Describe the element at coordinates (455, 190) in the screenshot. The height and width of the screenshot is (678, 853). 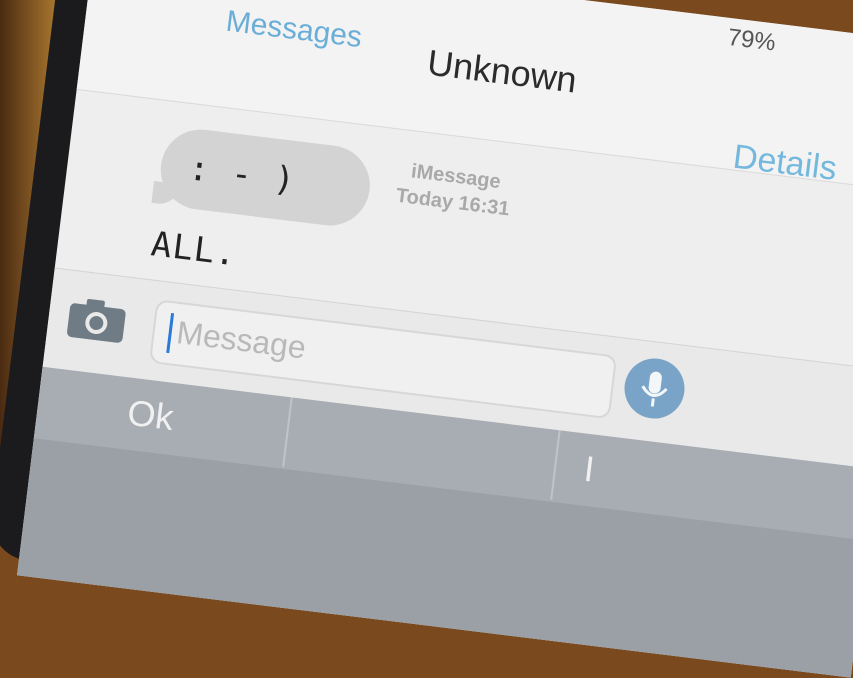
I see `thread-meta: iMessage Today 16:31` at that location.